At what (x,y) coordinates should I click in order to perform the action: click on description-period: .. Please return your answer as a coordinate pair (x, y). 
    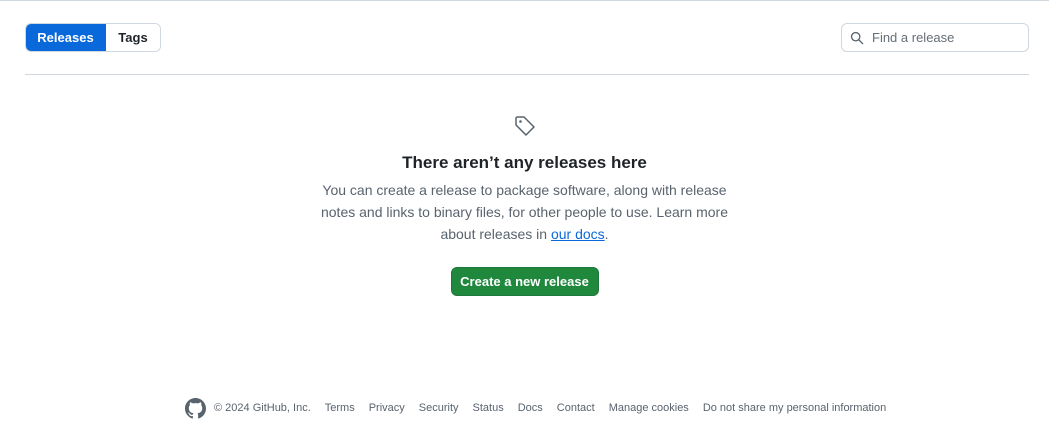
    Looking at the image, I should click on (606, 234).